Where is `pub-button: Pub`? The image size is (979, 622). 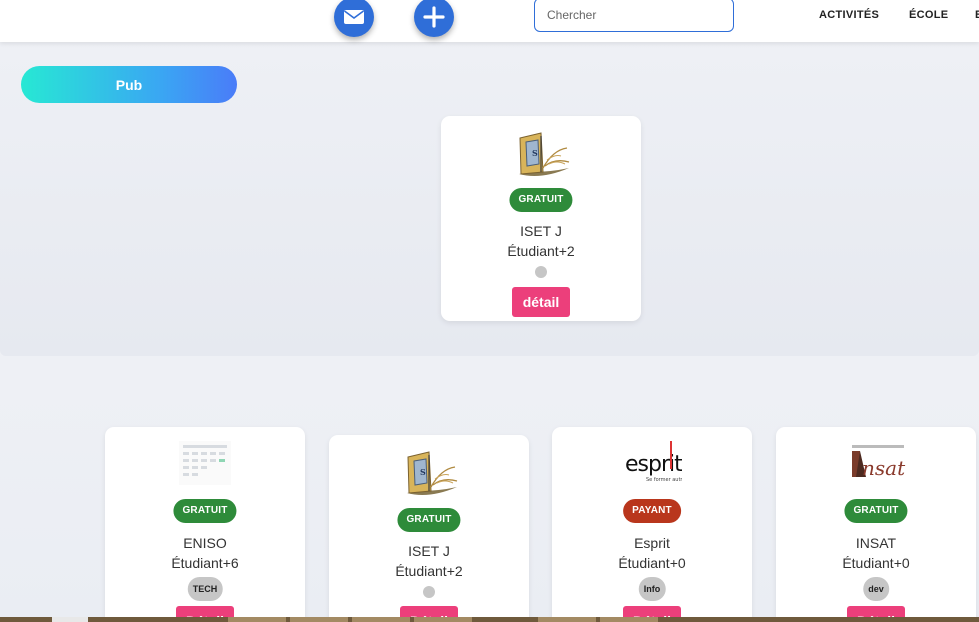 pub-button: Pub is located at coordinates (129, 84).